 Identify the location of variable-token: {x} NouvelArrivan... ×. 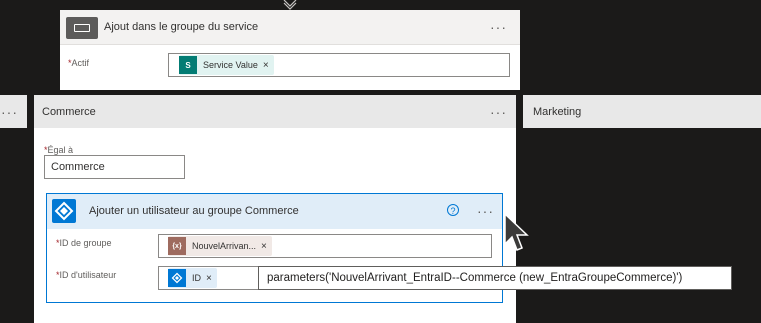
(220, 246).